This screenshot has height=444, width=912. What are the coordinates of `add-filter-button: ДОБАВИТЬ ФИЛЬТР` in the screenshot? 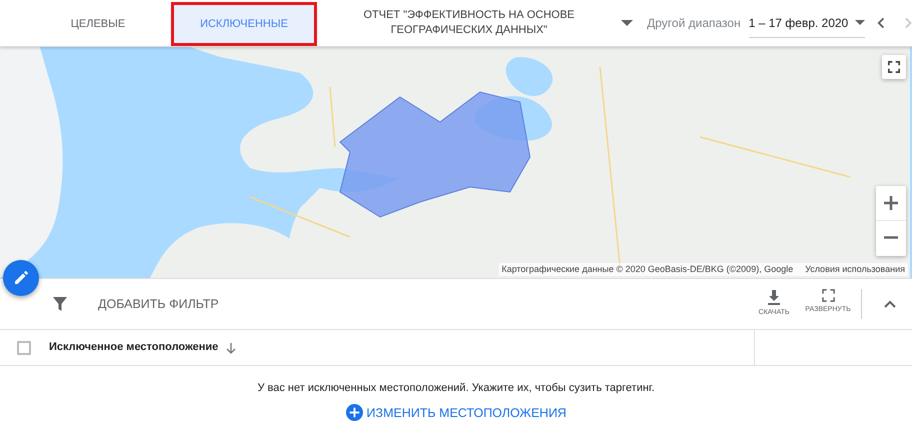 It's located at (158, 304).